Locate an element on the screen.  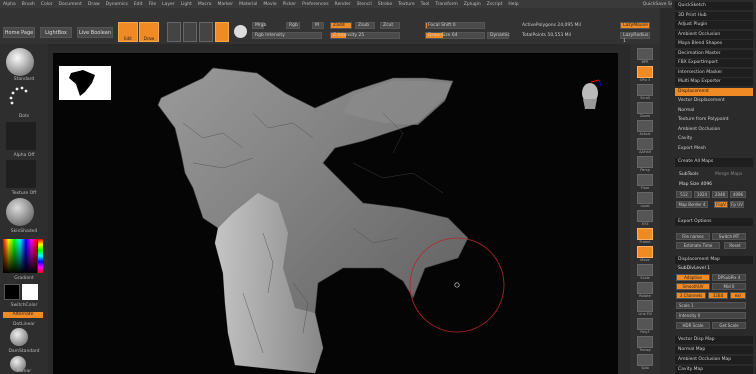
displacement-sub-item: Vector Displacement is located at coordinates (714, 101).